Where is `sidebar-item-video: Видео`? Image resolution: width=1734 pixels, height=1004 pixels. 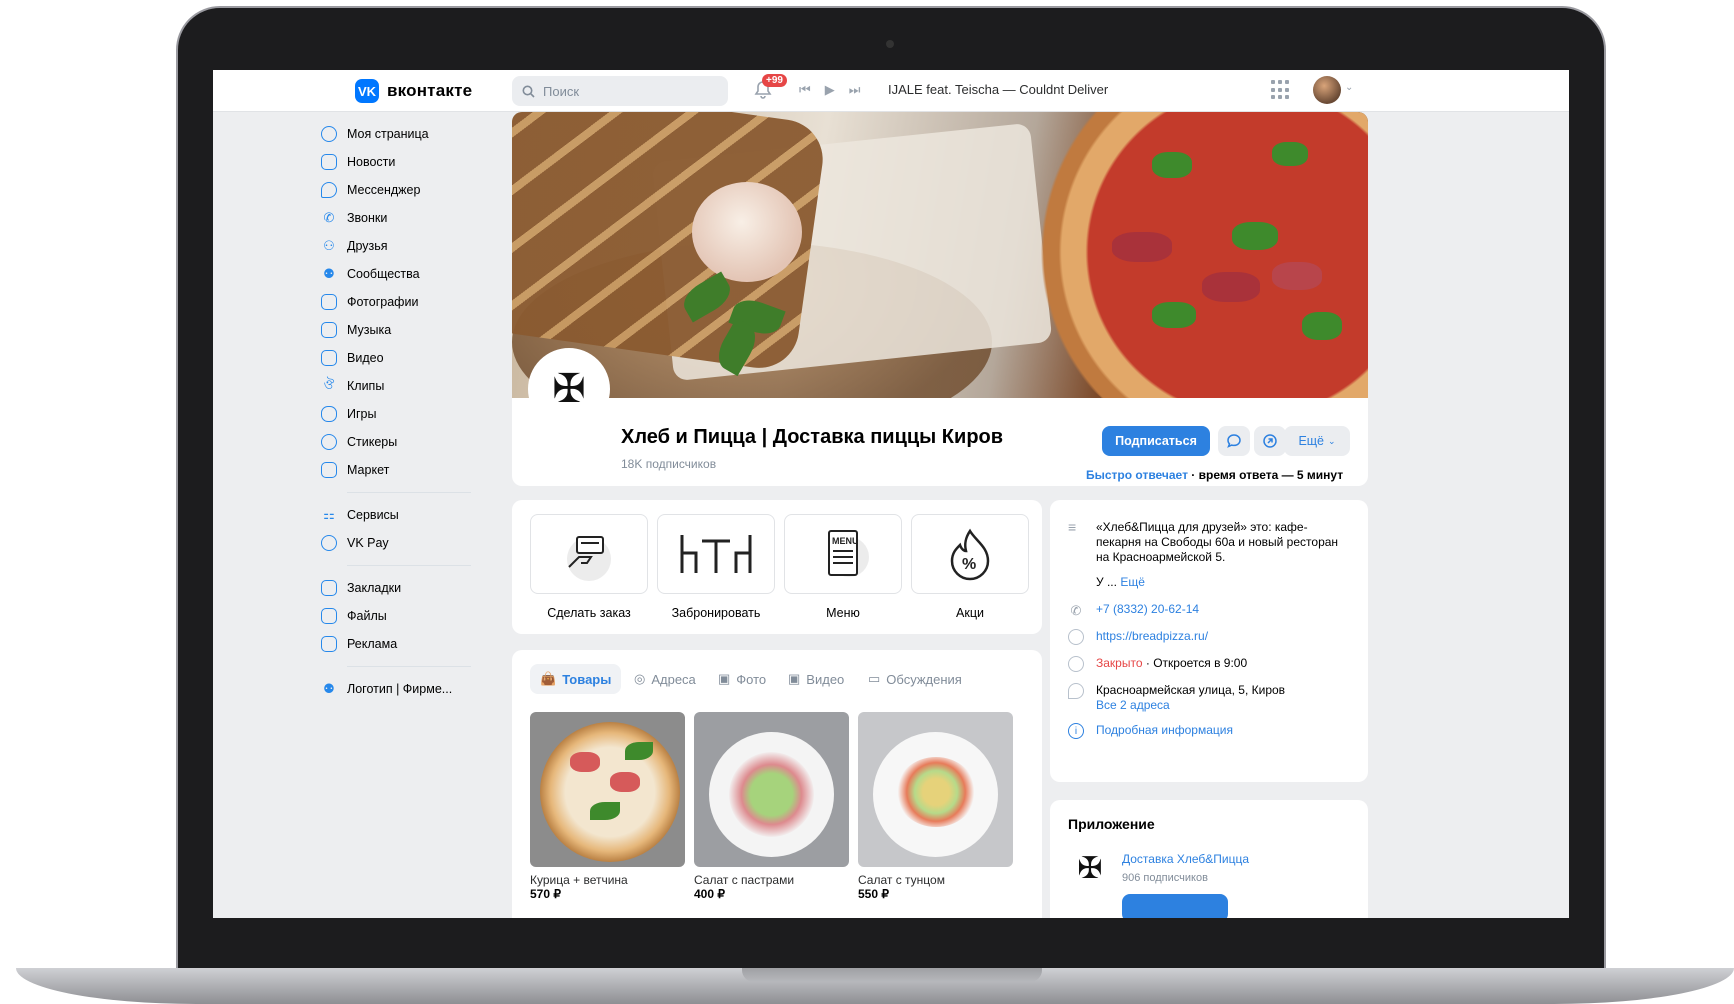 sidebar-item-video: Видео is located at coordinates (396, 358).